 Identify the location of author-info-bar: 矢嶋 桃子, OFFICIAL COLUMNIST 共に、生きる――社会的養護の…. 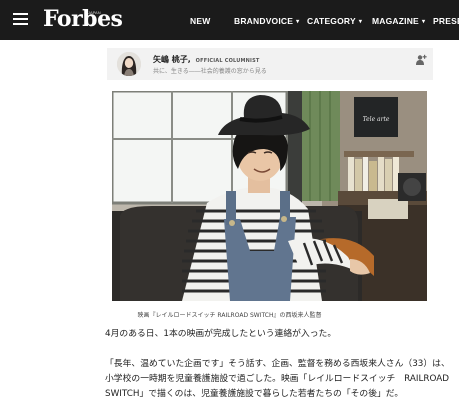
(270, 64).